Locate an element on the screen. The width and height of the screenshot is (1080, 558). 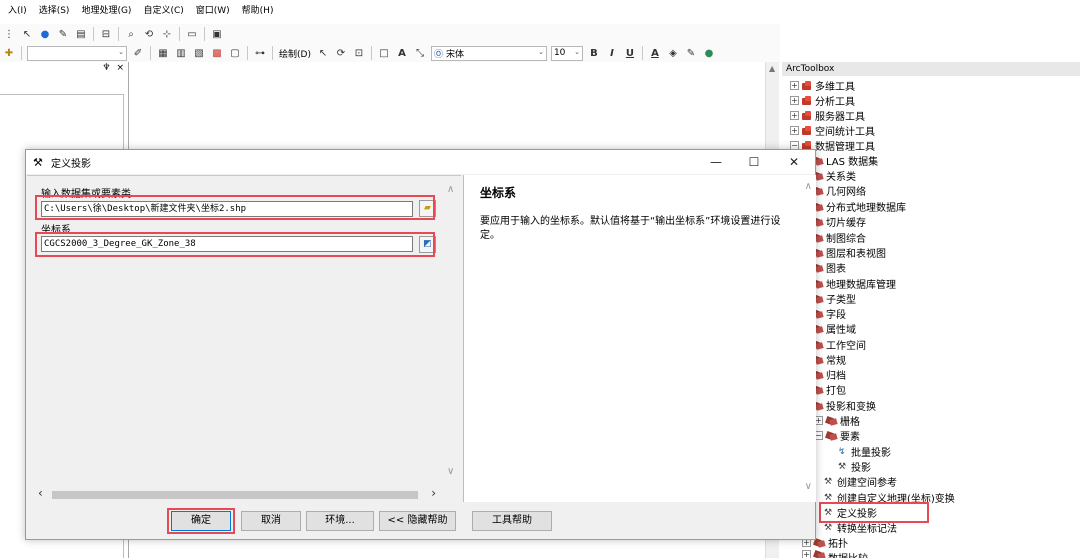
toolset-relationship-class: 关系类 is located at coordinates (834, 175).